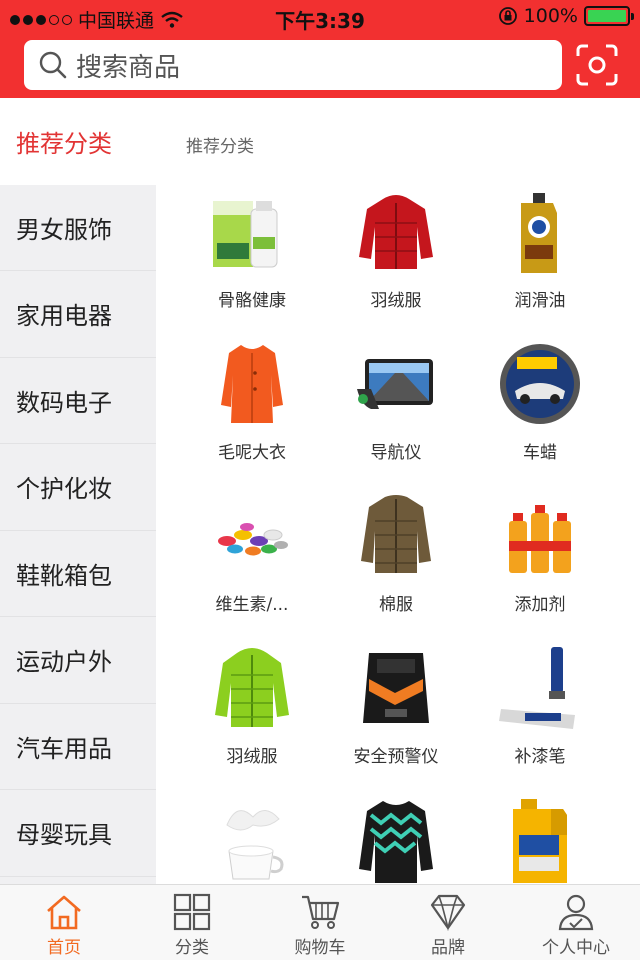 Image resolution: width=640 pixels, height=960 pixels. Describe the element at coordinates (252, 232) in the screenshot. I see `supplement-bottle-icon` at that location.